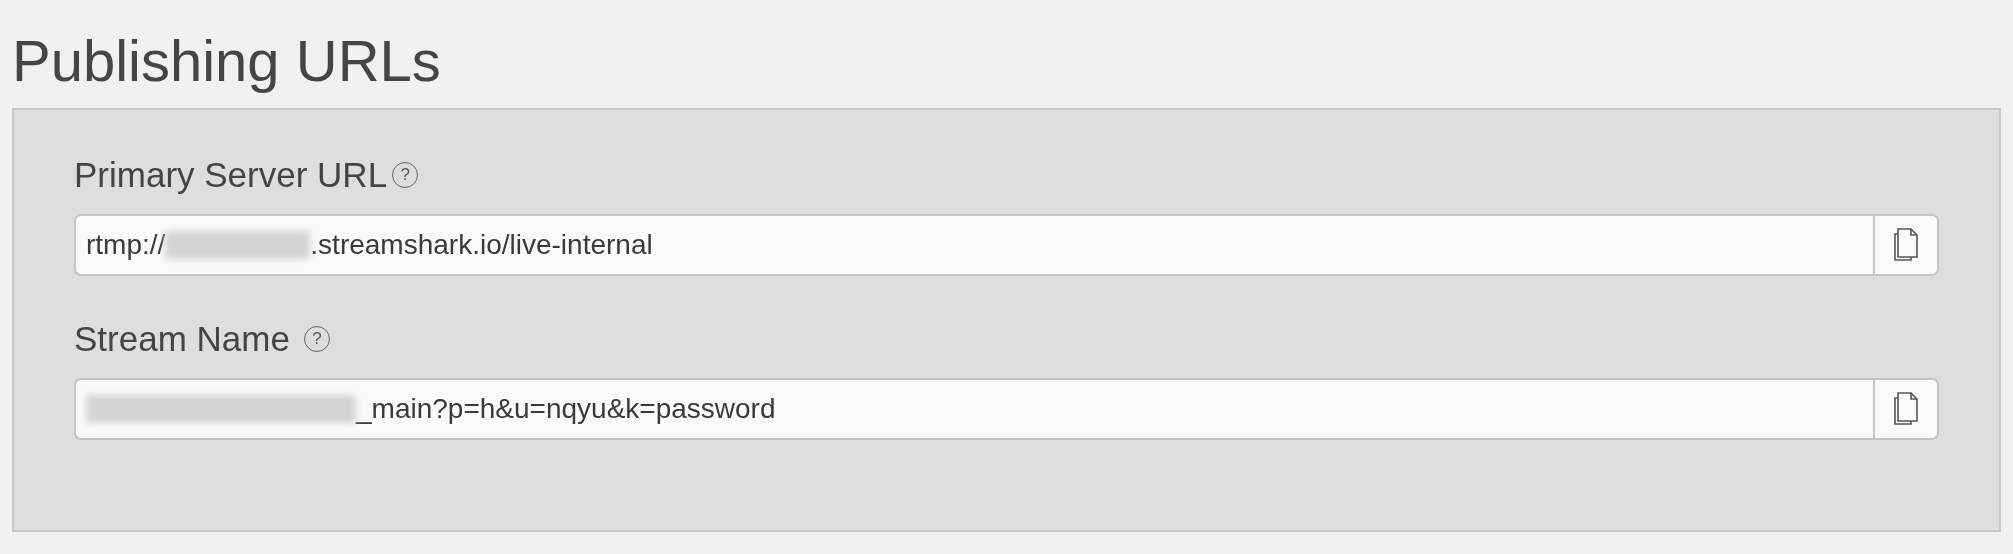 The height and width of the screenshot is (554, 2013). I want to click on field-label: Stream Name, so click(182, 339).